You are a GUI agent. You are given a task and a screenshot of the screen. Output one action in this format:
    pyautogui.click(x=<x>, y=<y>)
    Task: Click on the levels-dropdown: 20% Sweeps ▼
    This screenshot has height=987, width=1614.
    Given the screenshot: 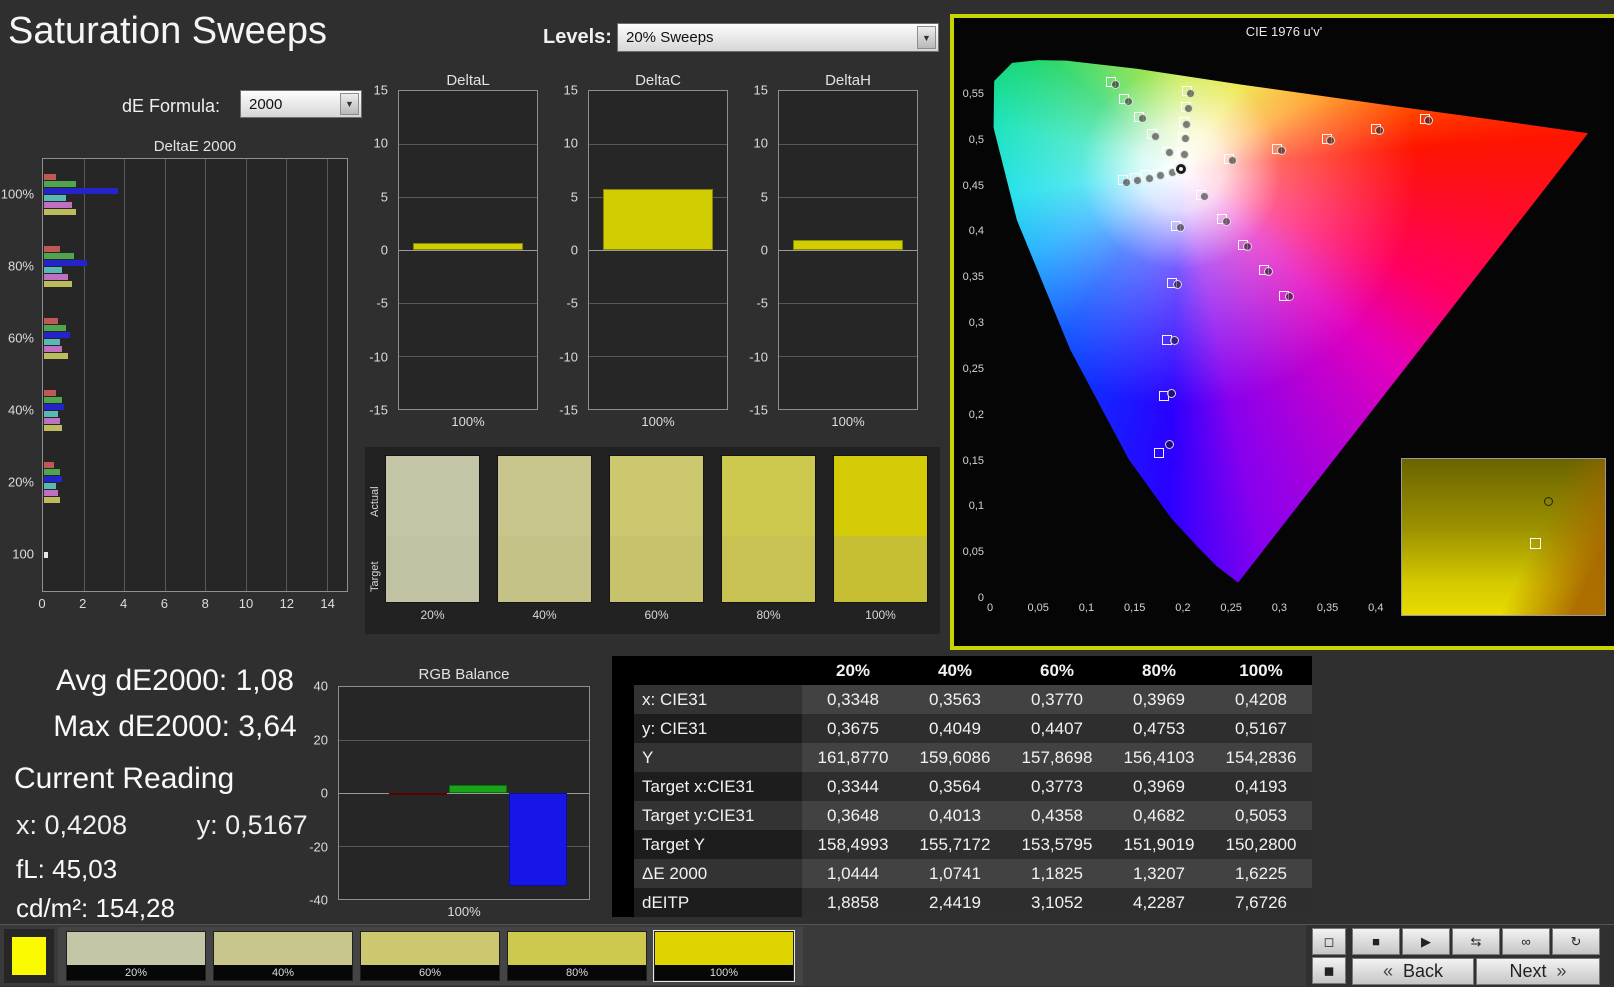 What is the action you would take?
    pyautogui.click(x=778, y=37)
    